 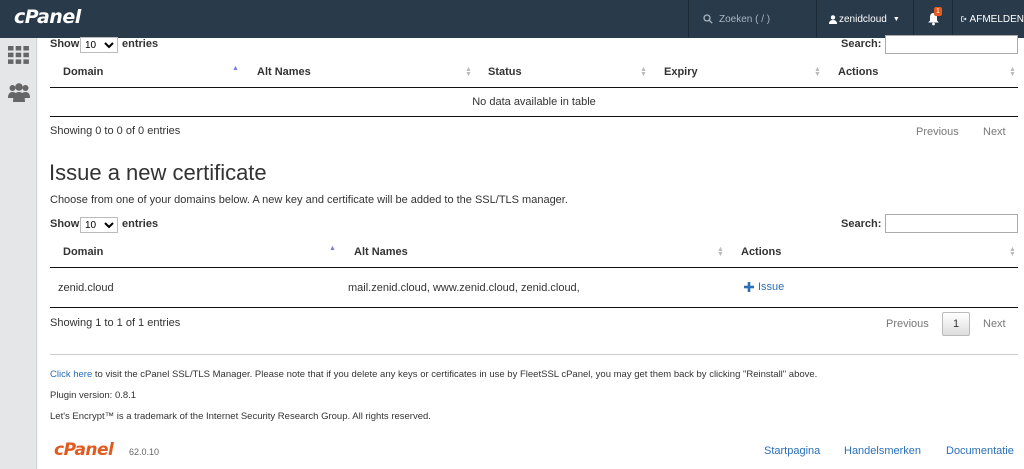 I want to click on cpanel-version: 62.0.10, so click(x=144, y=452).